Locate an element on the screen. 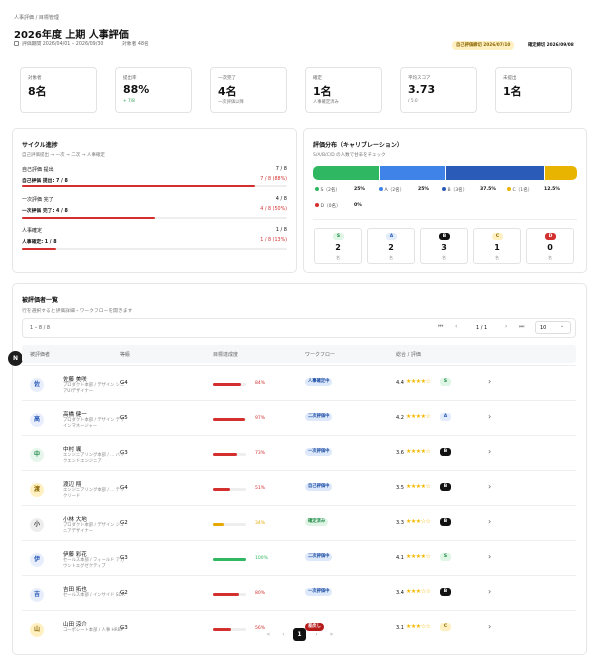  legend-a-pct: 25% is located at coordinates (423, 189).